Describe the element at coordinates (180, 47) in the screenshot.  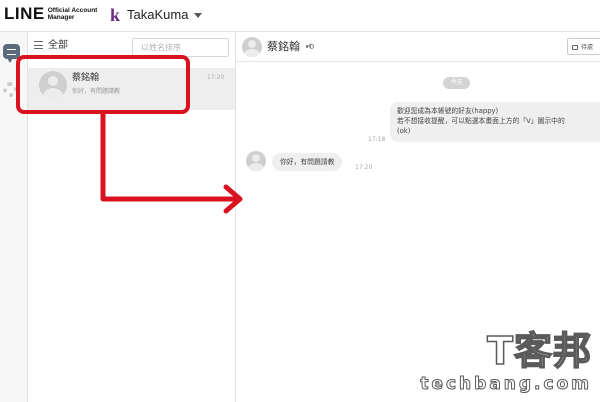
I see `search-input` at that location.